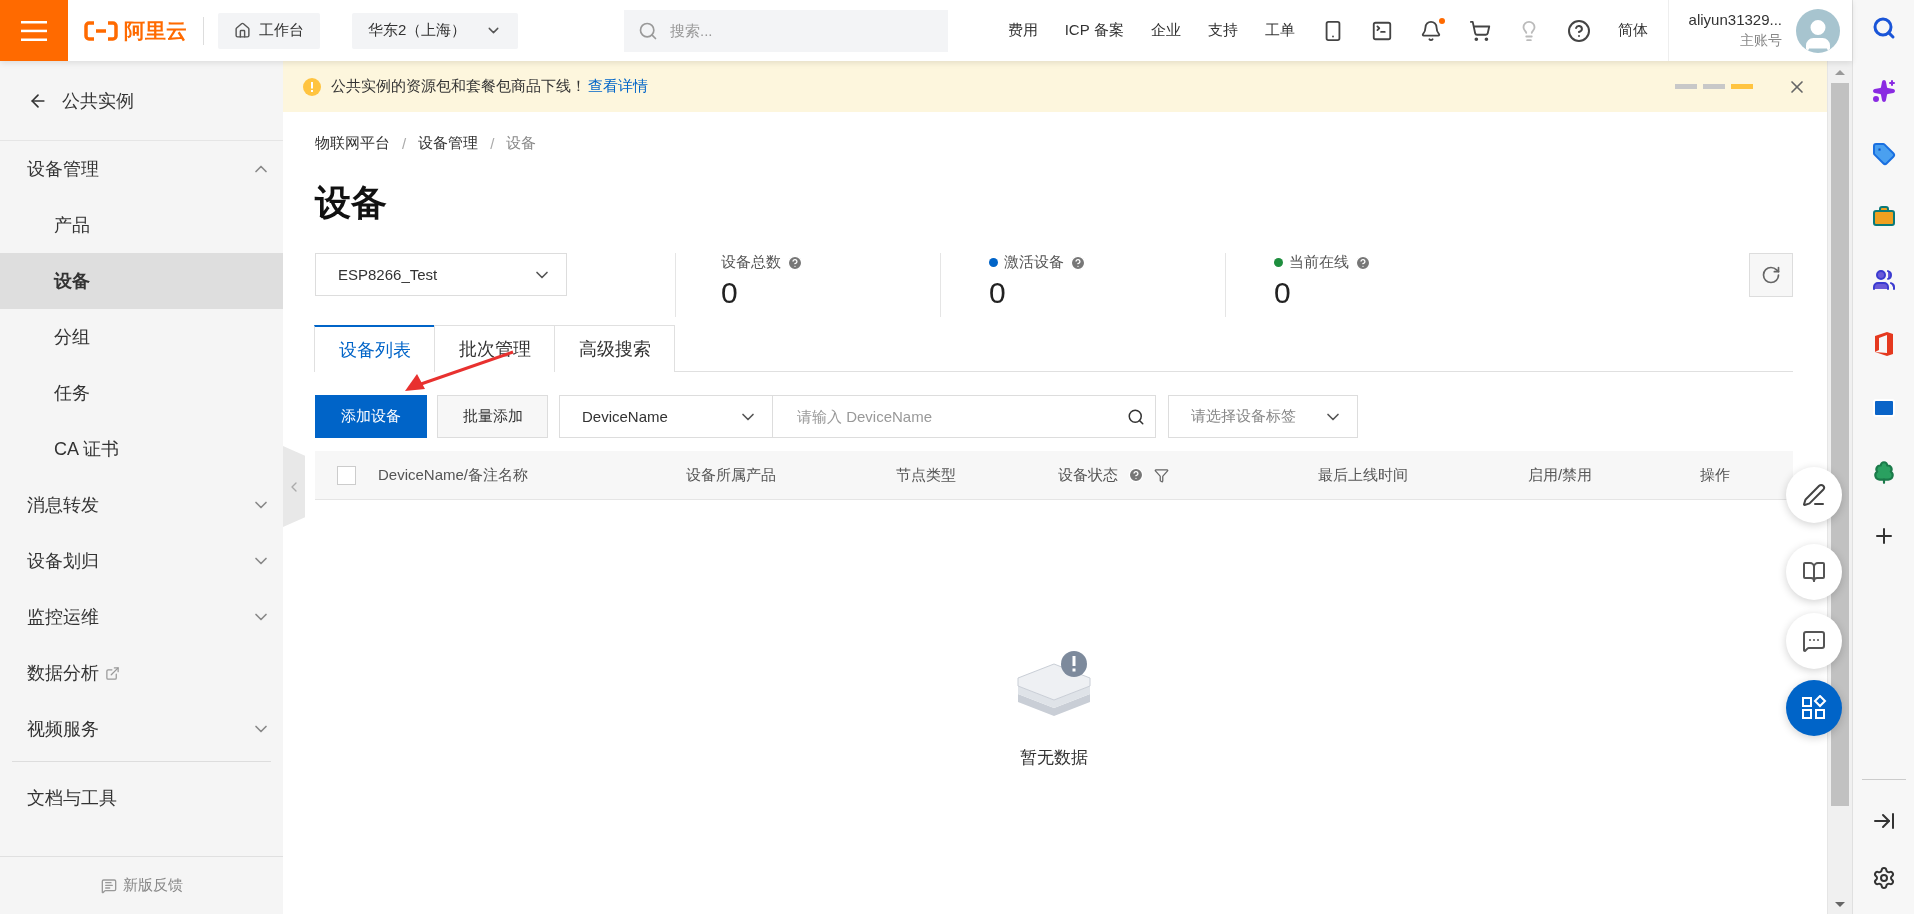 The width and height of the screenshot is (1914, 914). What do you see at coordinates (448, 143) in the screenshot?
I see `breadcrumb-link: 设备管理` at bounding box center [448, 143].